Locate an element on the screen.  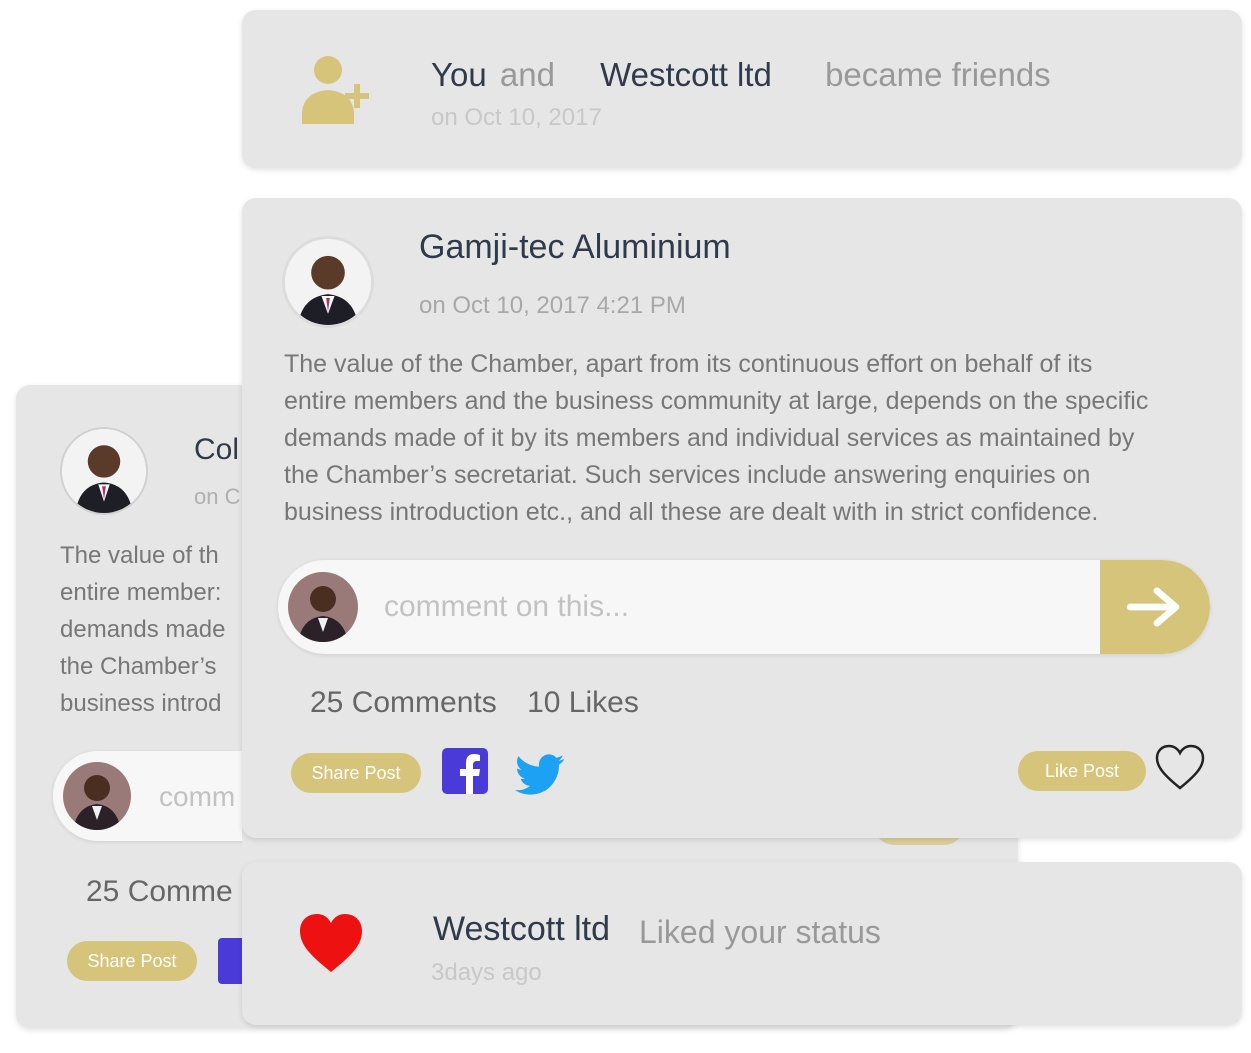
back-facebook-icon is located at coordinates (230, 961).